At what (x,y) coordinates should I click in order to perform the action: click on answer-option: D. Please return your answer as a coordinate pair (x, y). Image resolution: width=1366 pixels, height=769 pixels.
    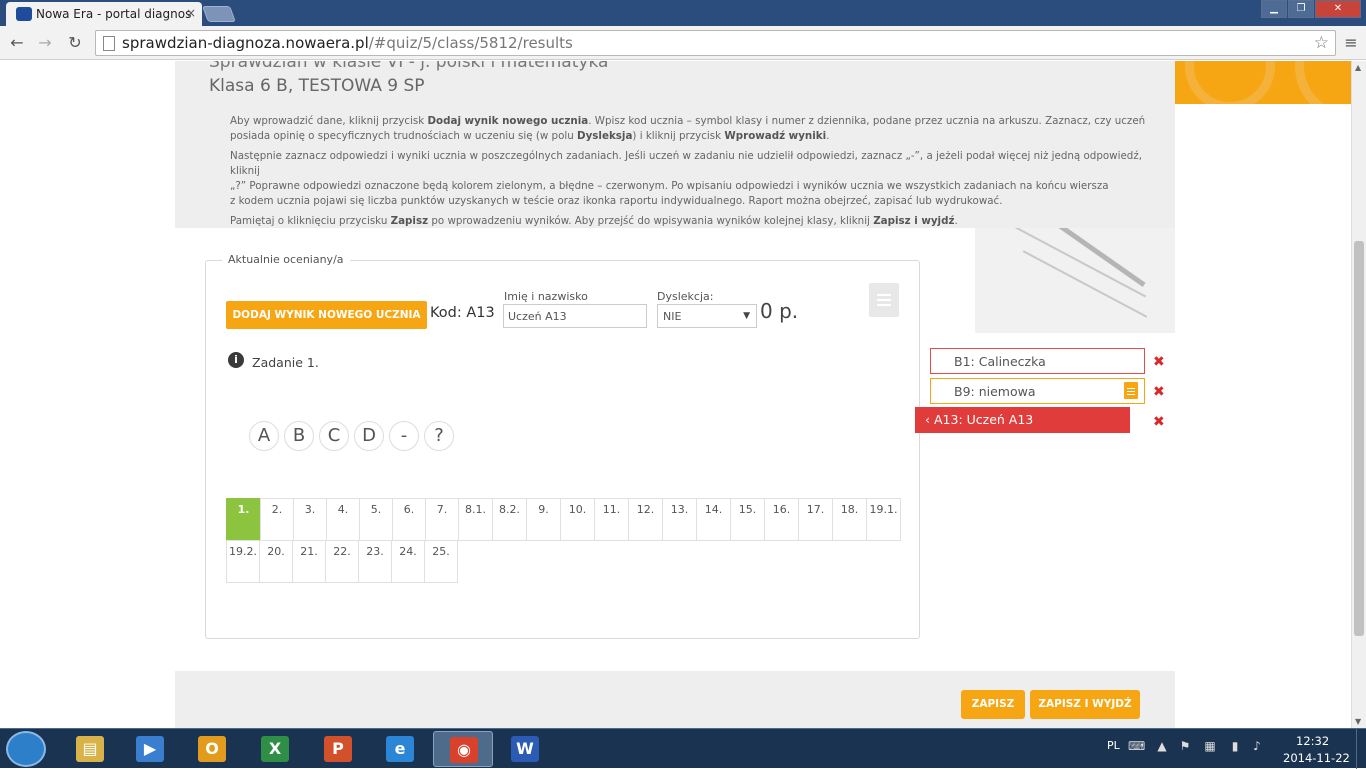
    Looking at the image, I should click on (369, 436).